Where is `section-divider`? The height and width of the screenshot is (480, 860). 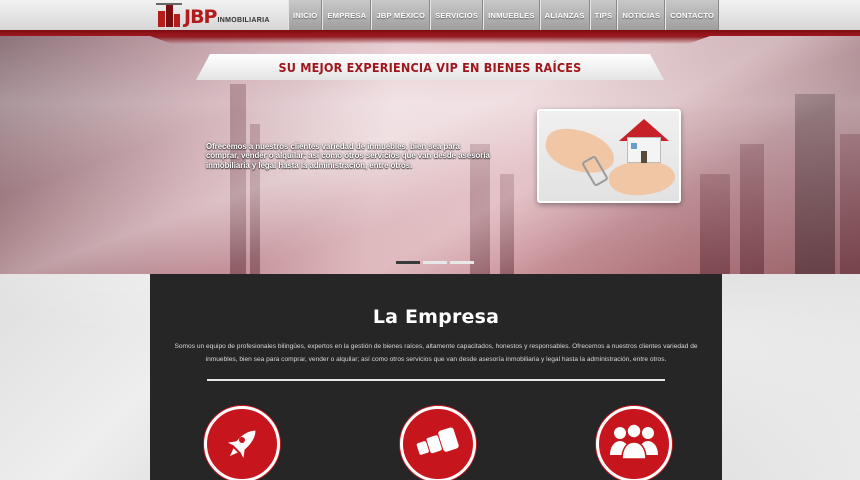 section-divider is located at coordinates (436, 380).